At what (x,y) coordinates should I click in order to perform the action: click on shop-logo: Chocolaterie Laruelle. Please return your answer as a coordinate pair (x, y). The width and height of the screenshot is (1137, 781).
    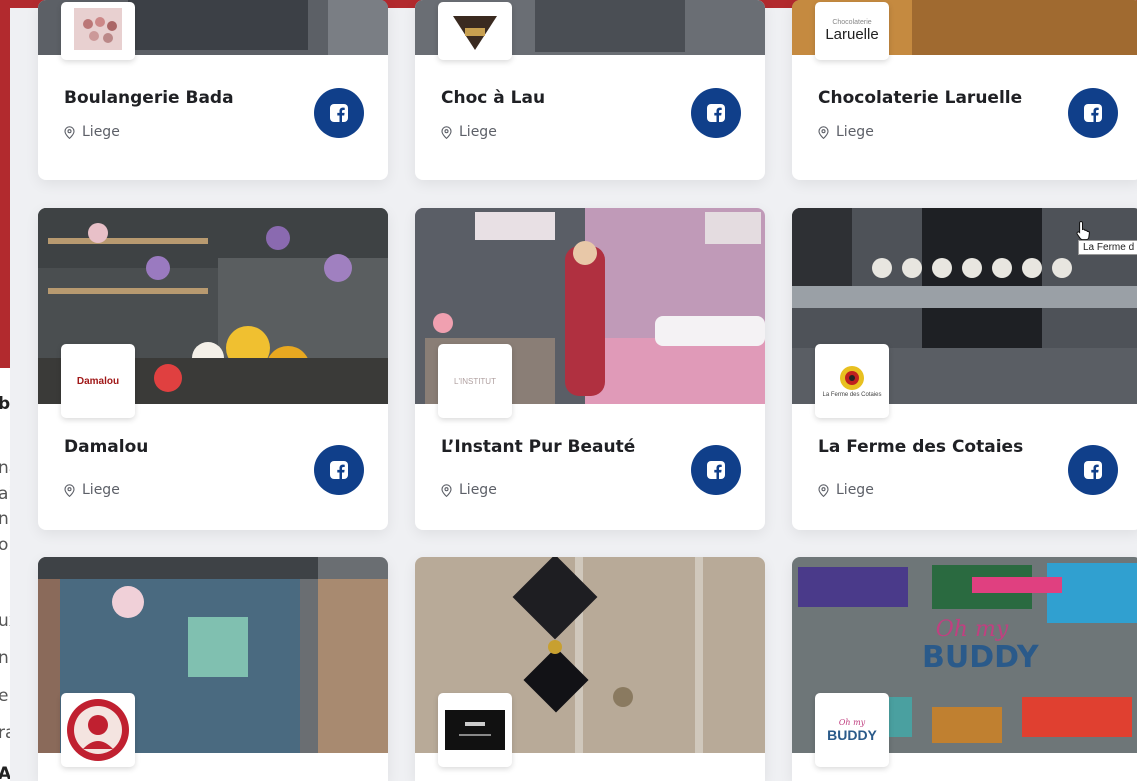
    Looking at the image, I should click on (852, 31).